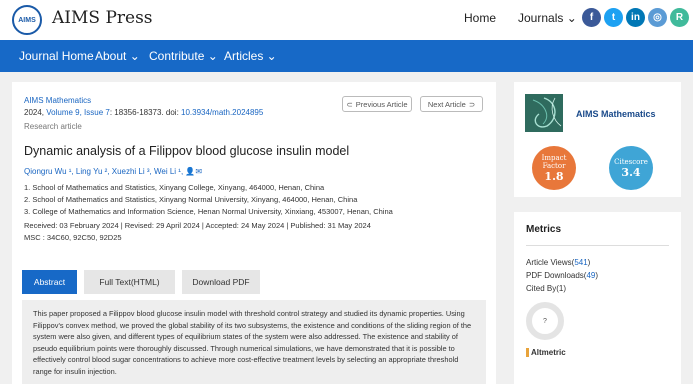 The height and width of the screenshot is (384, 693). Describe the element at coordinates (222, 112) in the screenshot. I see `doi-link: 10.3934/math.2024895` at that location.